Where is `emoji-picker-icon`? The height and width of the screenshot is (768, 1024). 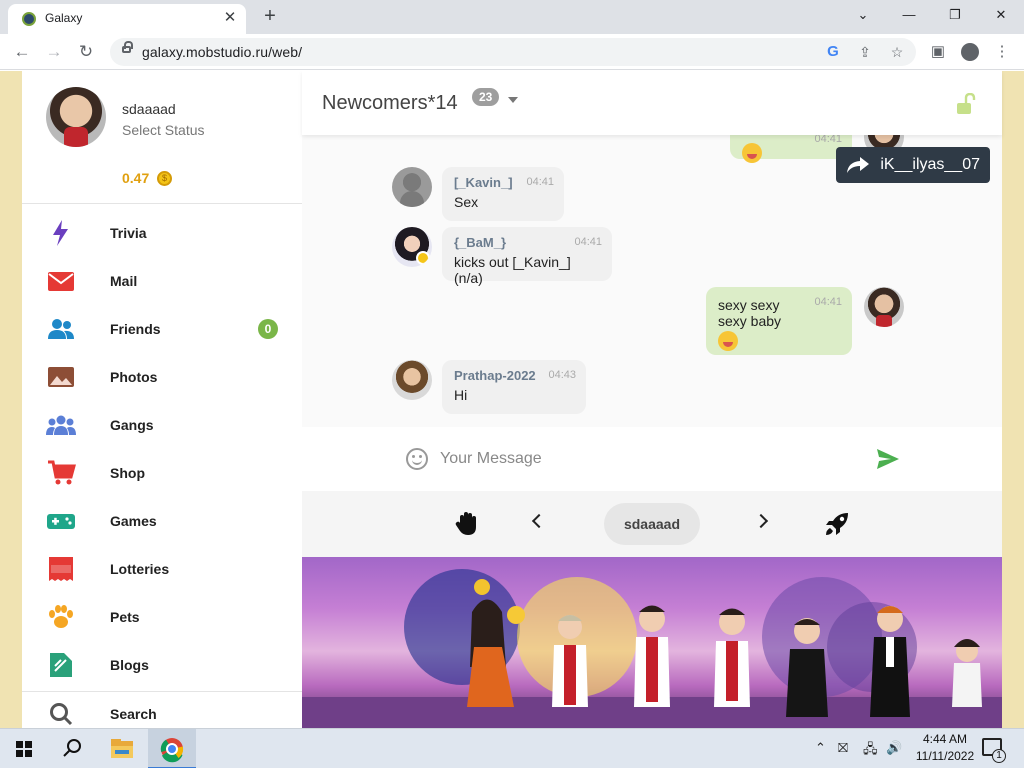 emoji-picker-icon is located at coordinates (417, 459).